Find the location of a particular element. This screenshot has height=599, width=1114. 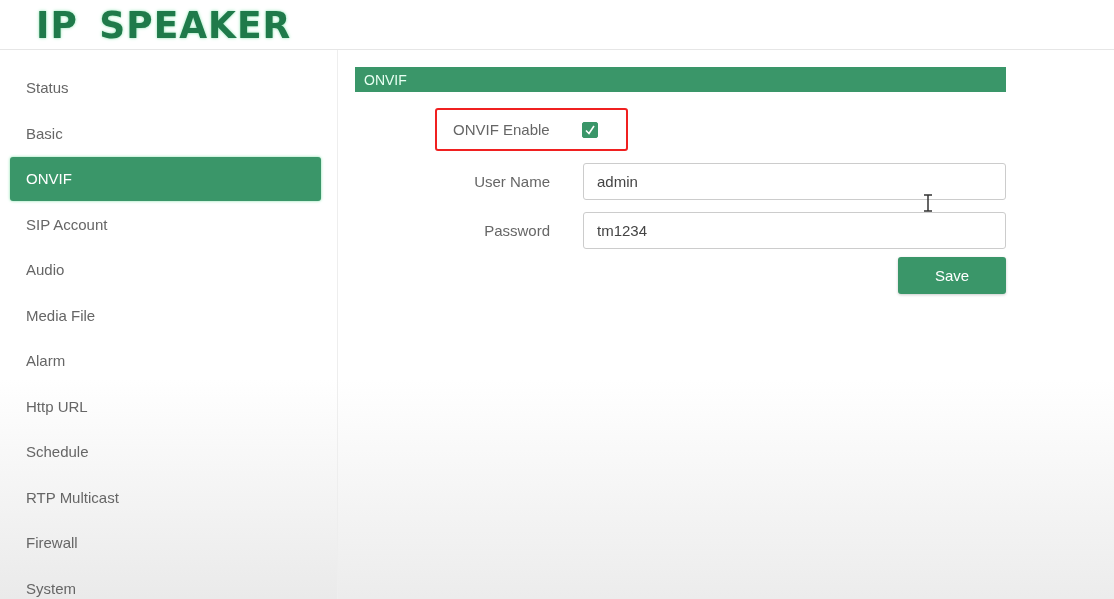

sidebar-item: Http URL is located at coordinates (165, 406).